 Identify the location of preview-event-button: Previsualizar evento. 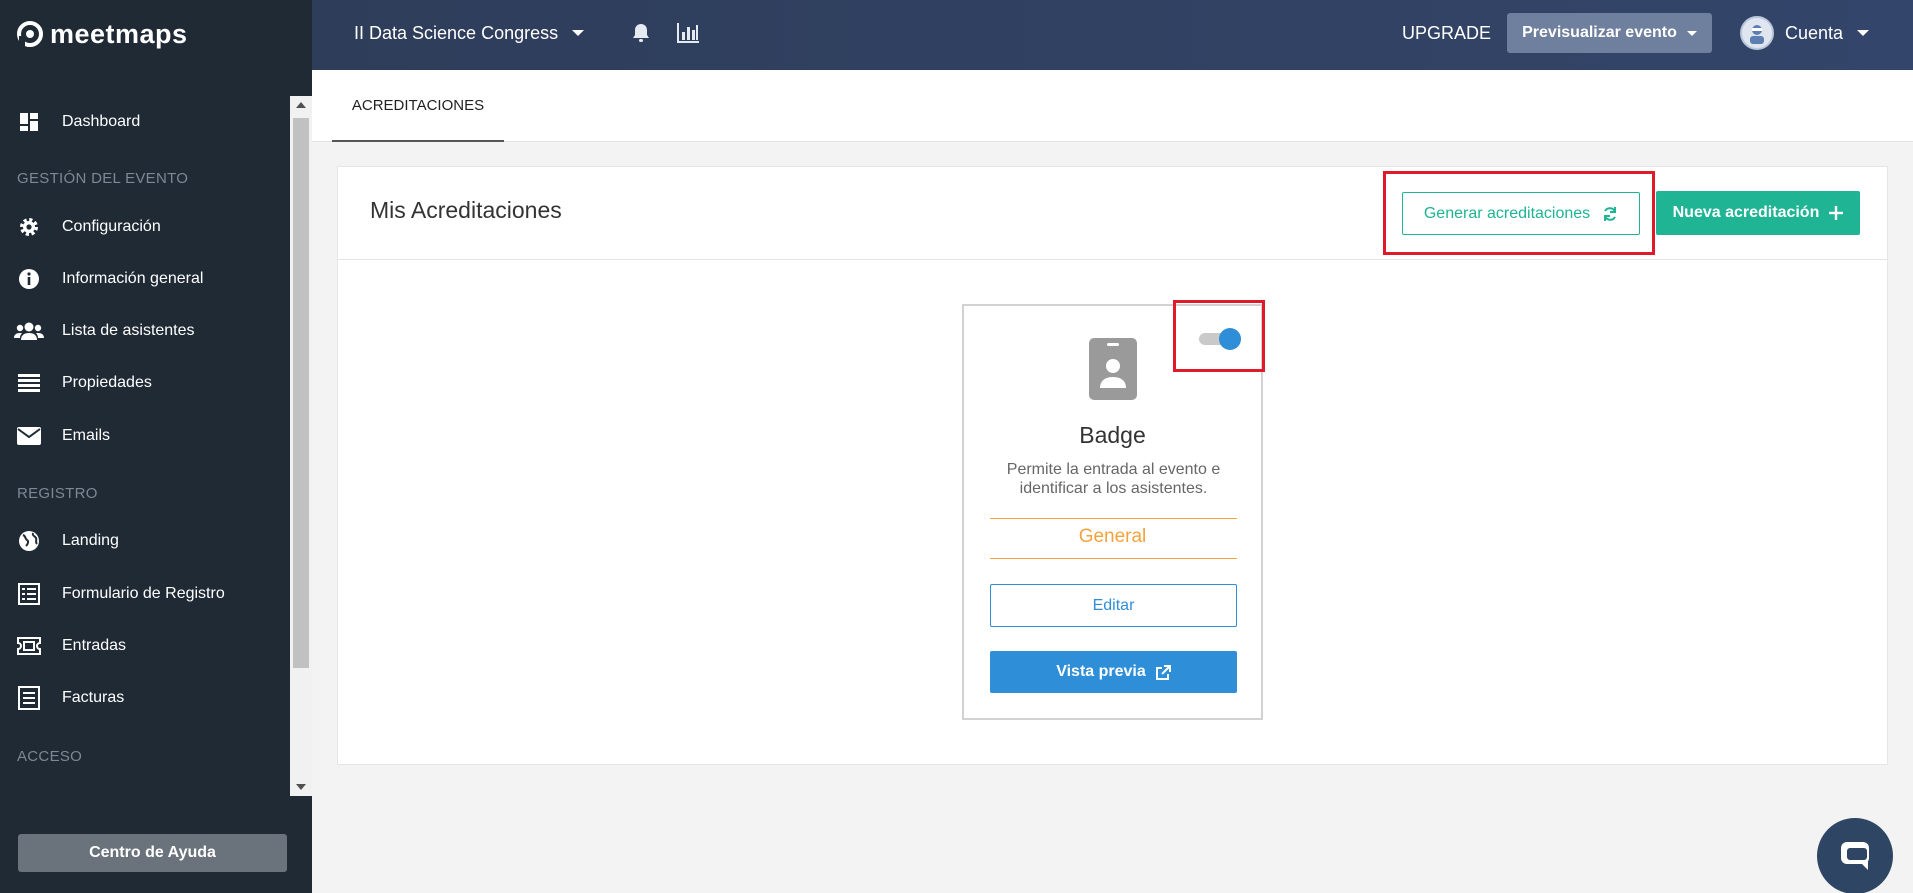
(1609, 33).